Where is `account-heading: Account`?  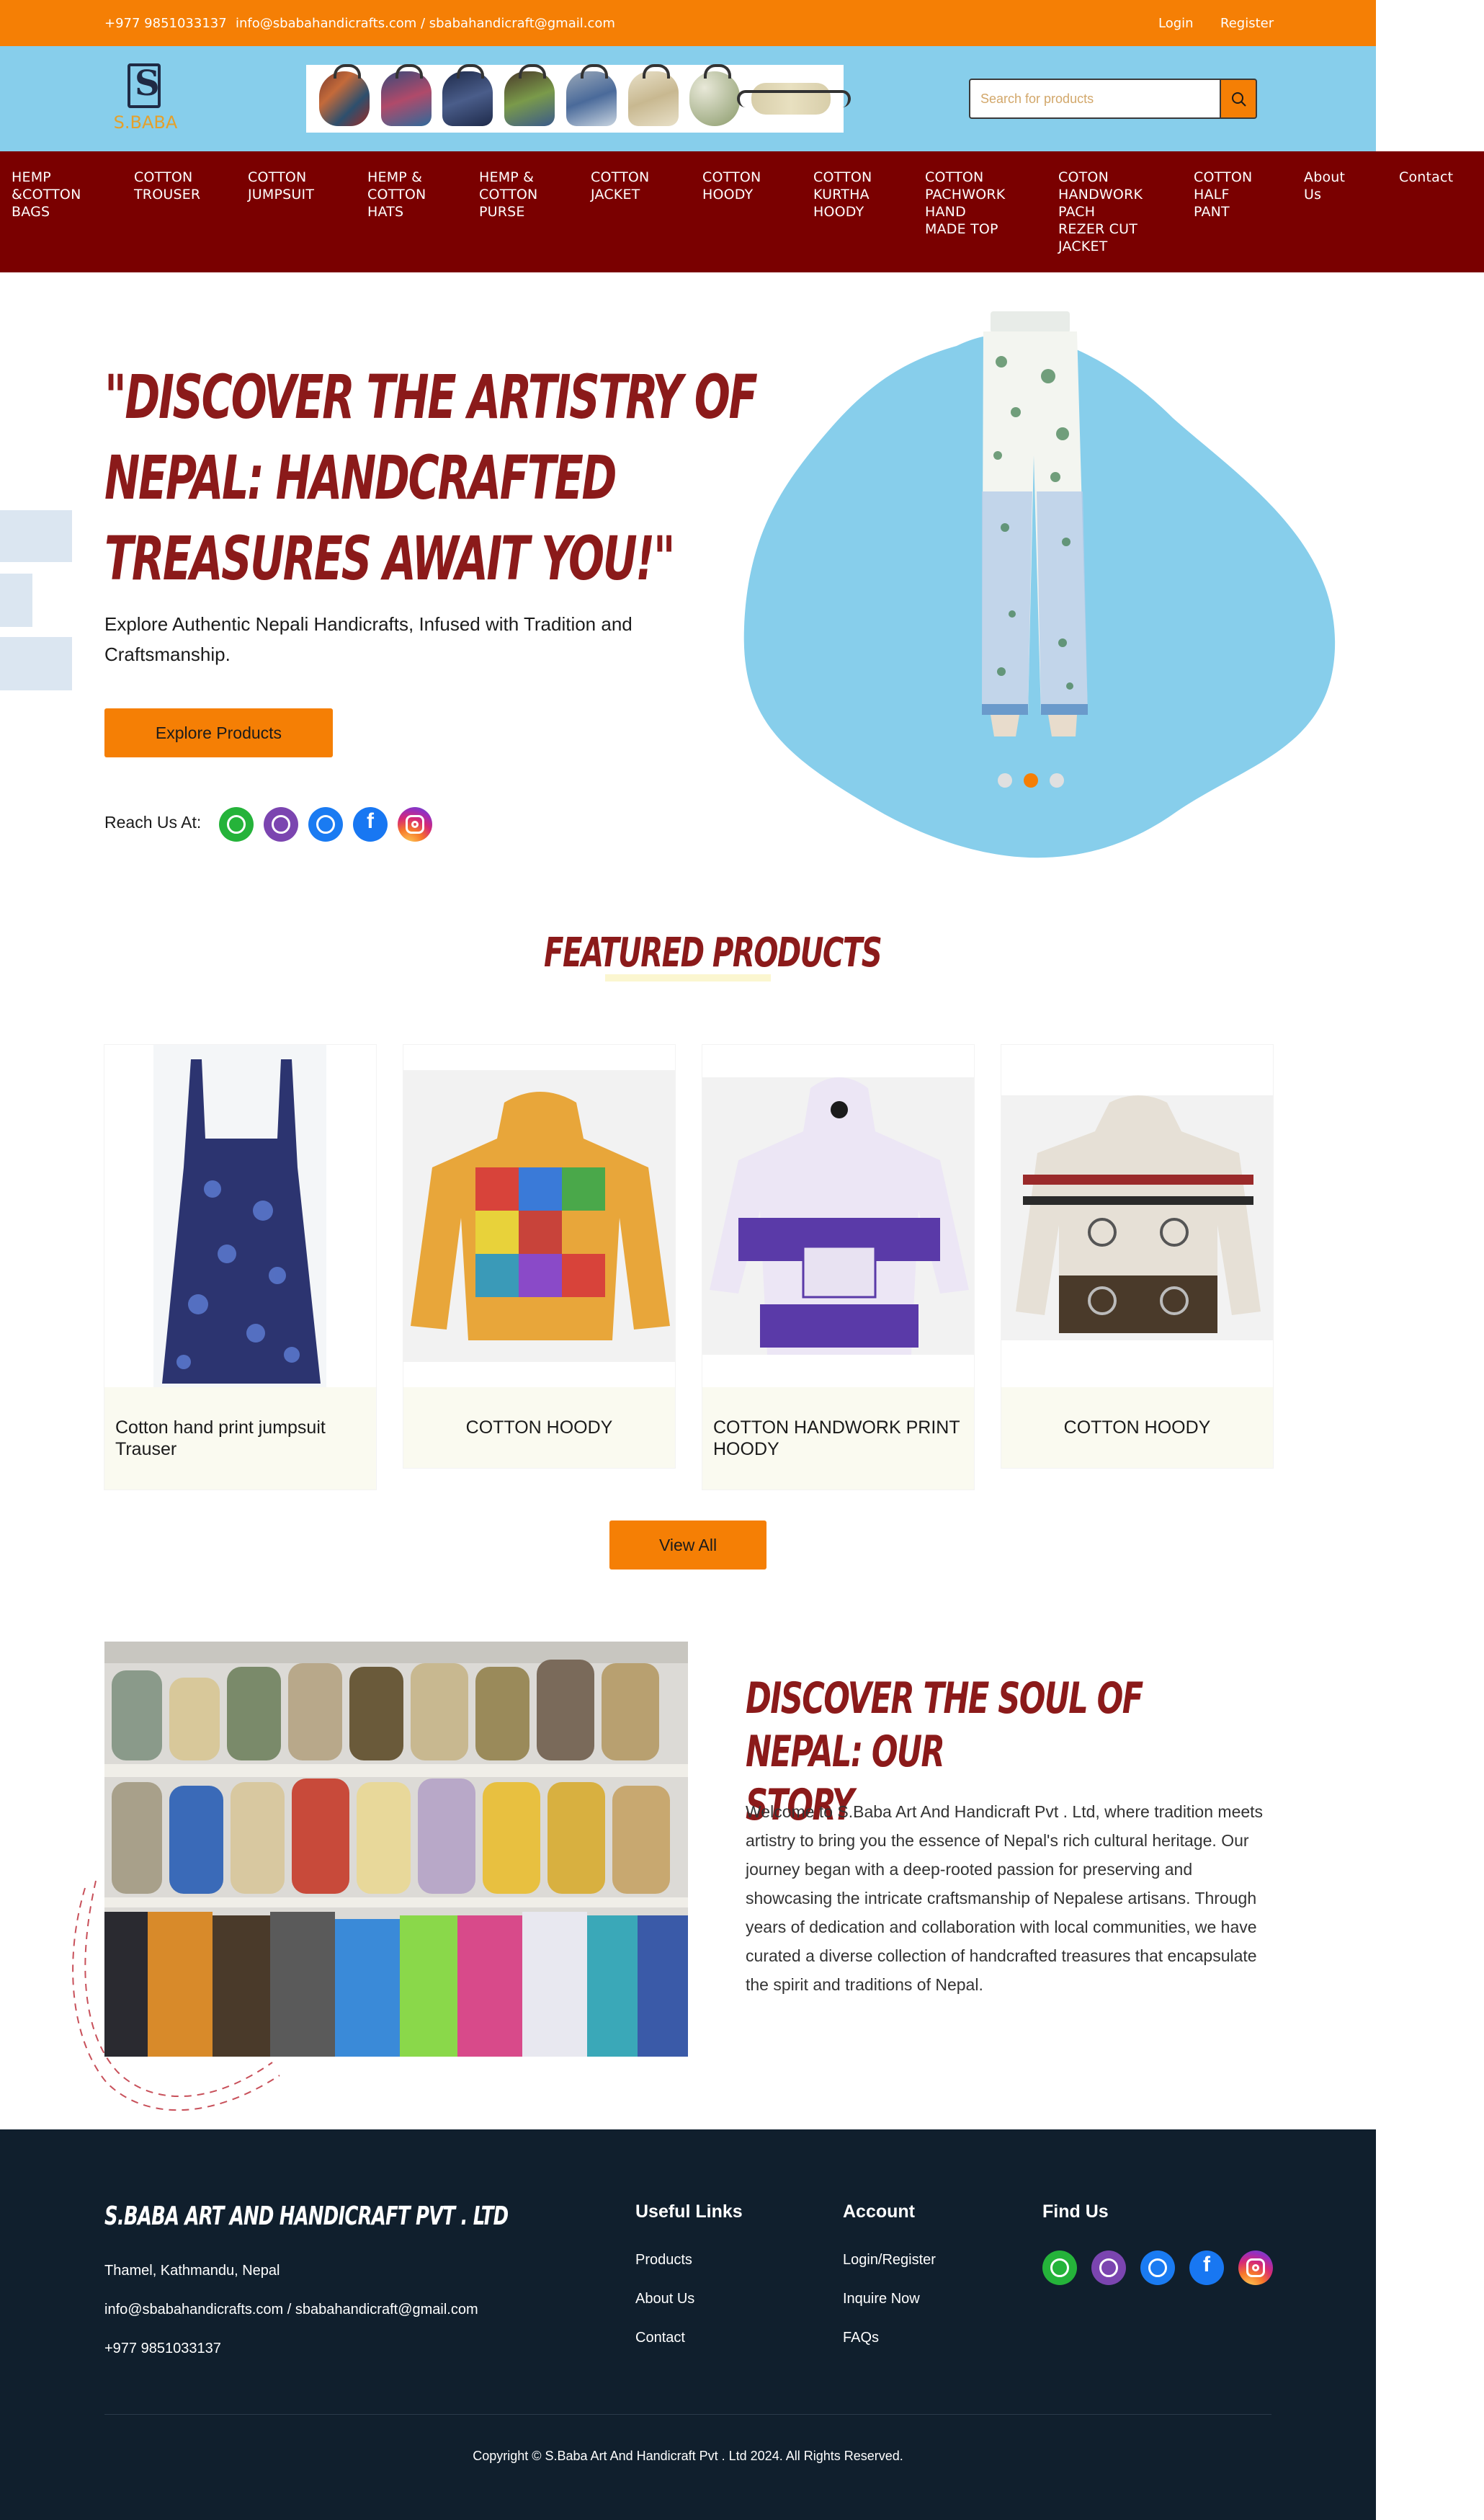
account-heading: Account is located at coordinates (879, 2211).